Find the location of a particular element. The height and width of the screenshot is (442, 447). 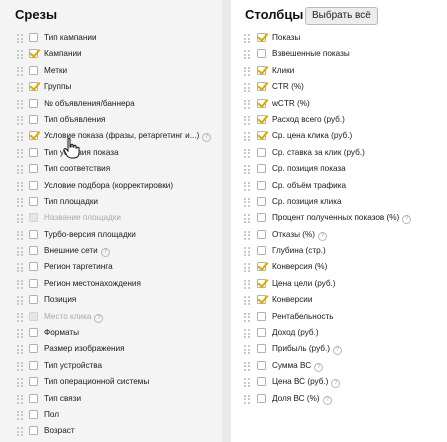

slices-item: Условие подбора (корректировки) is located at coordinates (111, 186).